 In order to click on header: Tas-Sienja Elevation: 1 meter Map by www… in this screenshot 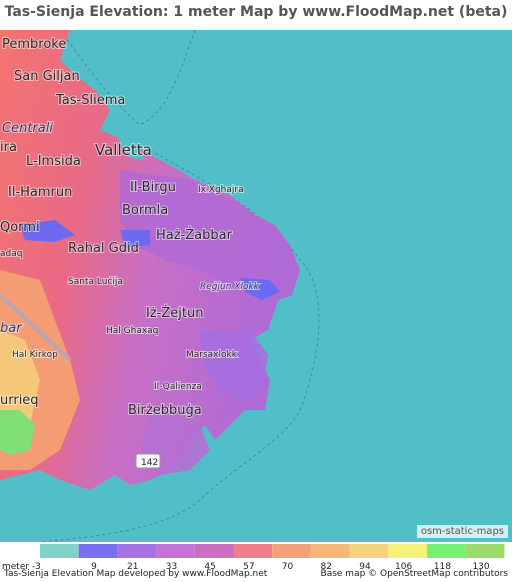, I will do `click(256, 15)`.